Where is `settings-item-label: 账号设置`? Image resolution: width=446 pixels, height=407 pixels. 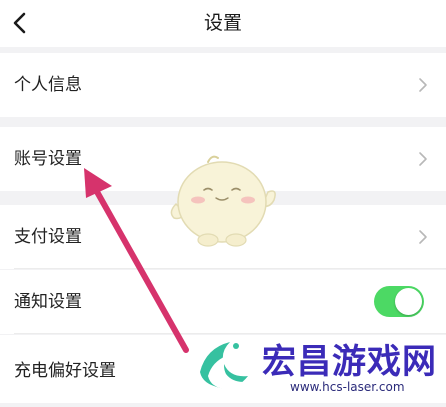 settings-item-label: 账号设置 is located at coordinates (48, 159).